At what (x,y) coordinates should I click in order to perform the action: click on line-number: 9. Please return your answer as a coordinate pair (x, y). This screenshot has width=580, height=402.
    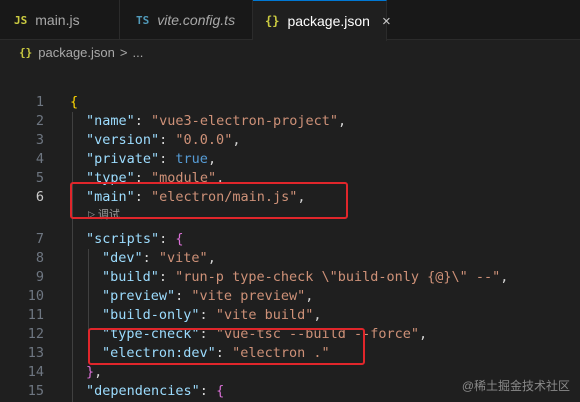
    Looking at the image, I should click on (39, 277).